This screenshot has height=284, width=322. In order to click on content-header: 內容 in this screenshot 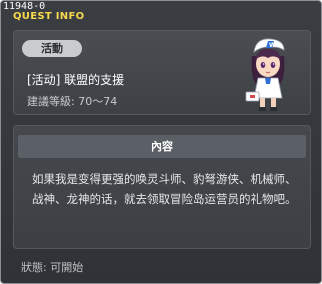, I will do `click(162, 146)`.